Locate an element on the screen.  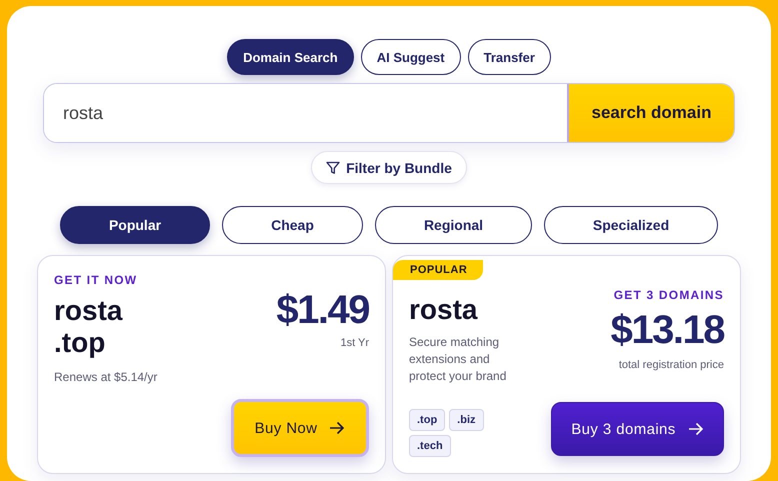
card-eyebrow: GET IT NOW is located at coordinates (96, 280).